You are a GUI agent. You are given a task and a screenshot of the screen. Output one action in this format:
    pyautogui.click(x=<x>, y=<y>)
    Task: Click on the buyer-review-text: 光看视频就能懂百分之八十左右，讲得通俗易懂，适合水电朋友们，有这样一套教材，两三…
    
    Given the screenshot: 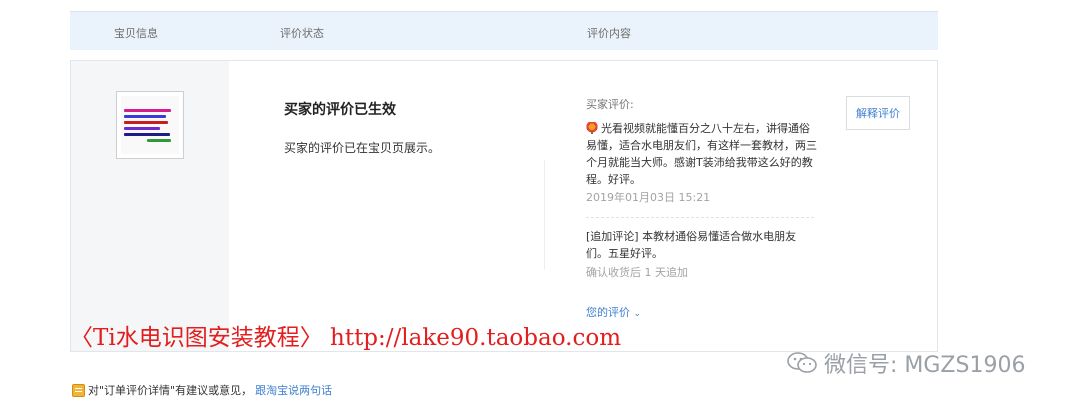 What is the action you would take?
    pyautogui.click(x=702, y=154)
    